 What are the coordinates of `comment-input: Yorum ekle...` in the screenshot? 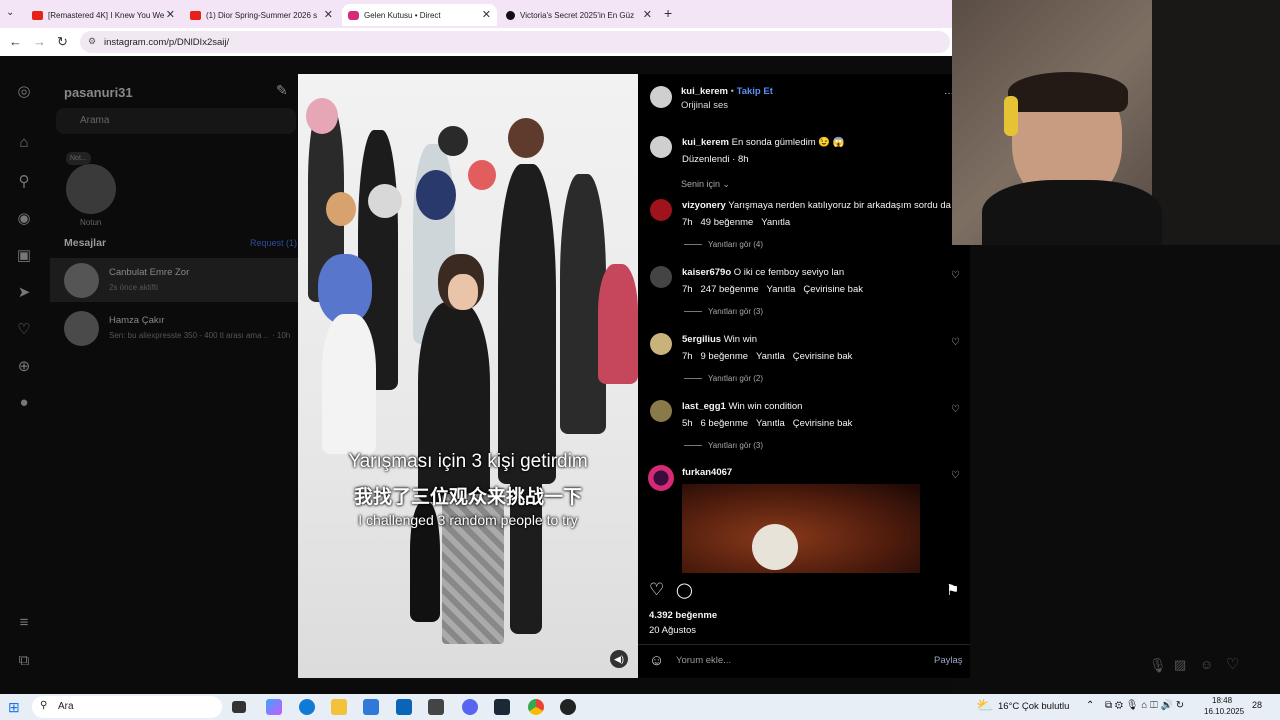 It's located at (703, 660).